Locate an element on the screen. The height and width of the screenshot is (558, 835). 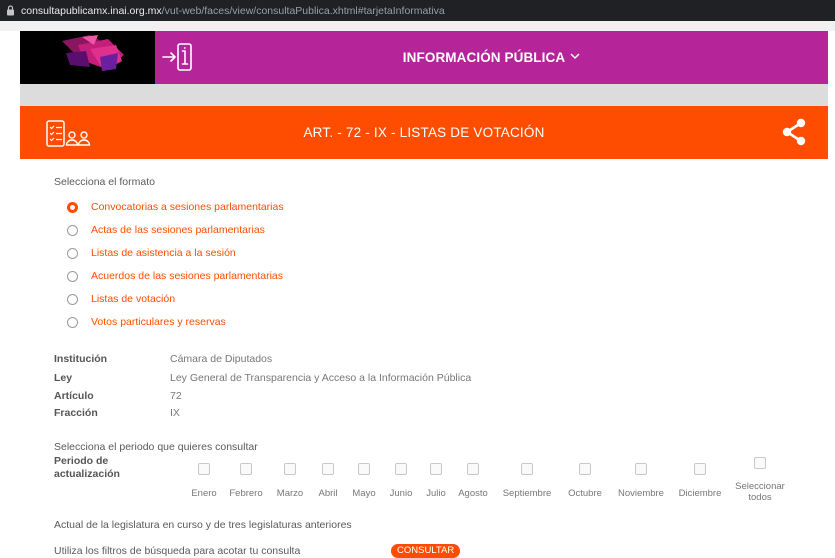
hero-image is located at coordinates (87, 57).